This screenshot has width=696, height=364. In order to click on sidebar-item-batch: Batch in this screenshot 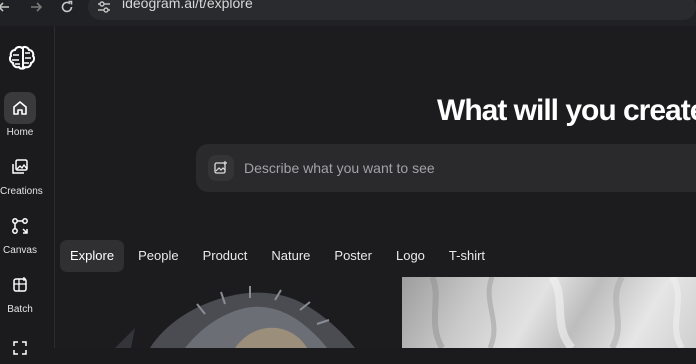, I will do `click(20, 292)`.